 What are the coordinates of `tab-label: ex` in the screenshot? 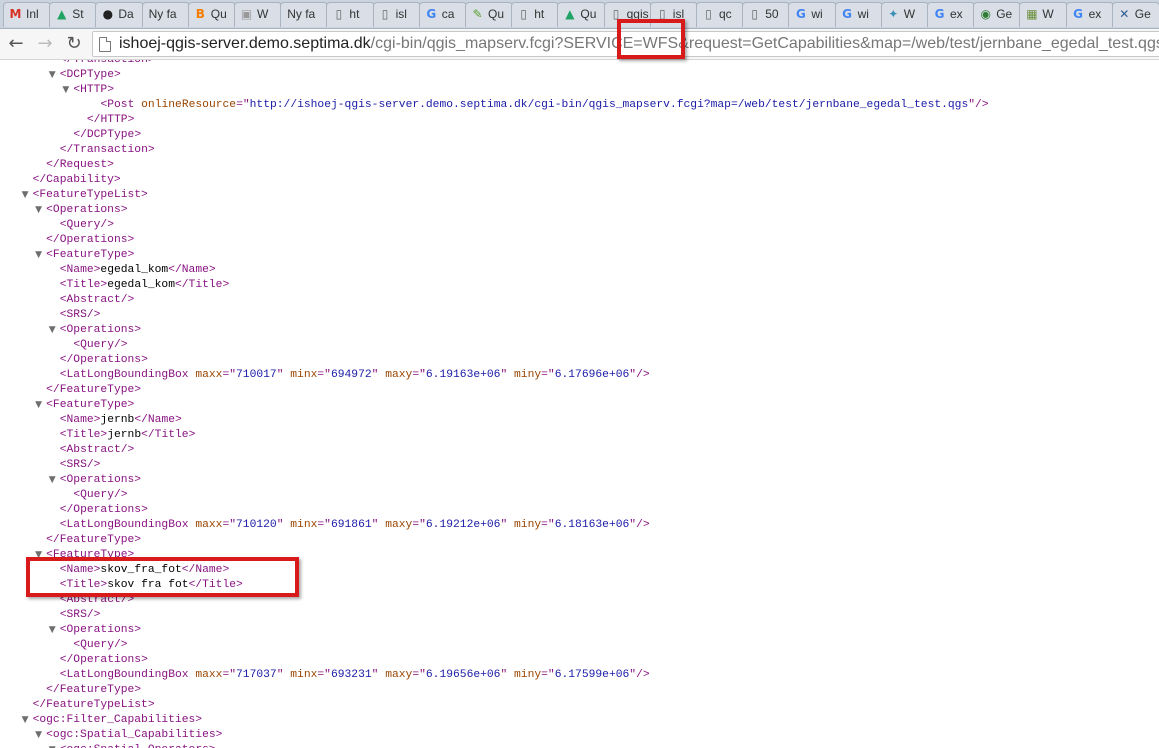 It's located at (1095, 14).